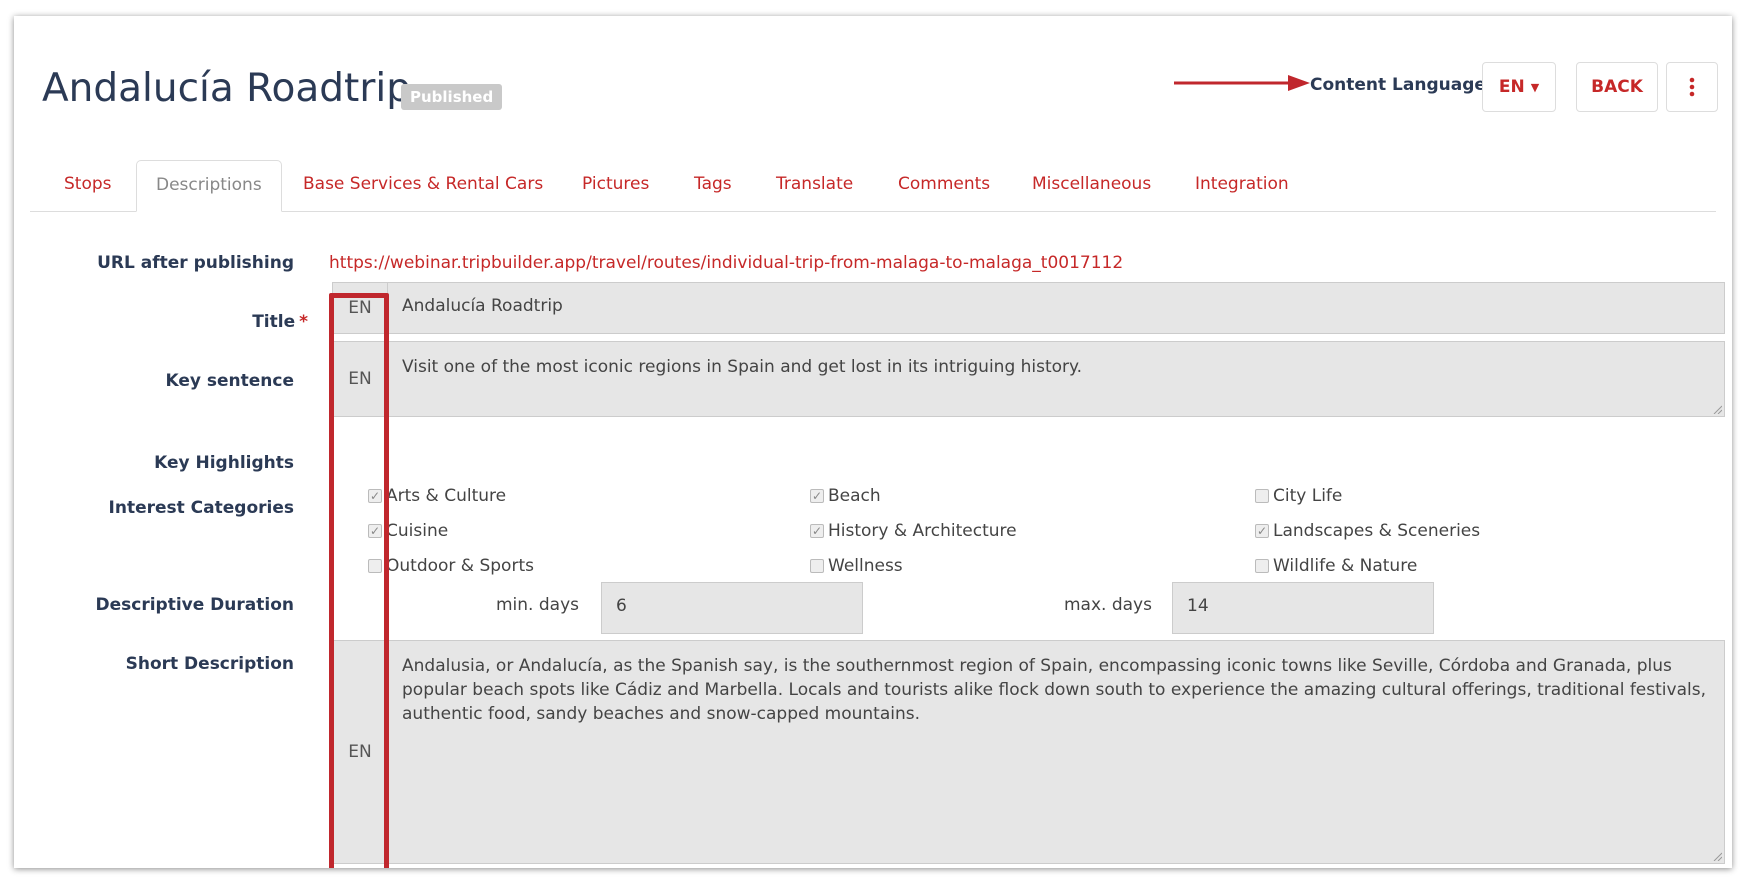 Image resolution: width=1746 pixels, height=888 pixels. I want to click on checkbox-arts-culture: ✓ Arts & Culture, so click(437, 496).